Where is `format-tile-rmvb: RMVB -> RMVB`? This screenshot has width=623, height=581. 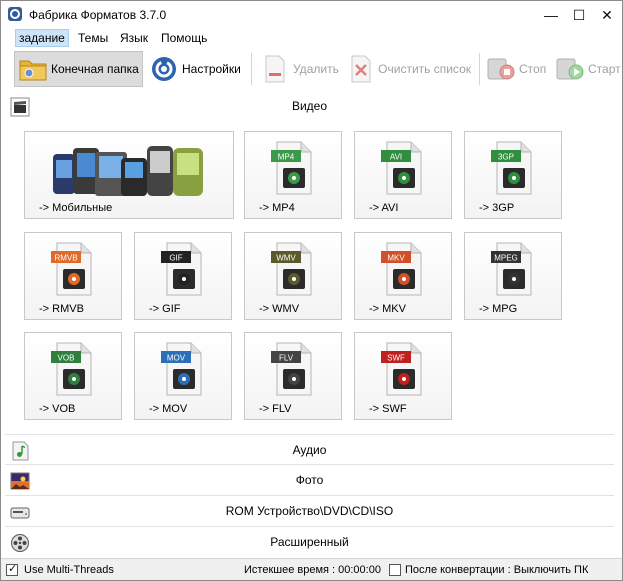
format-tile-rmvb: RMVB -> RMVB is located at coordinates (73, 276).